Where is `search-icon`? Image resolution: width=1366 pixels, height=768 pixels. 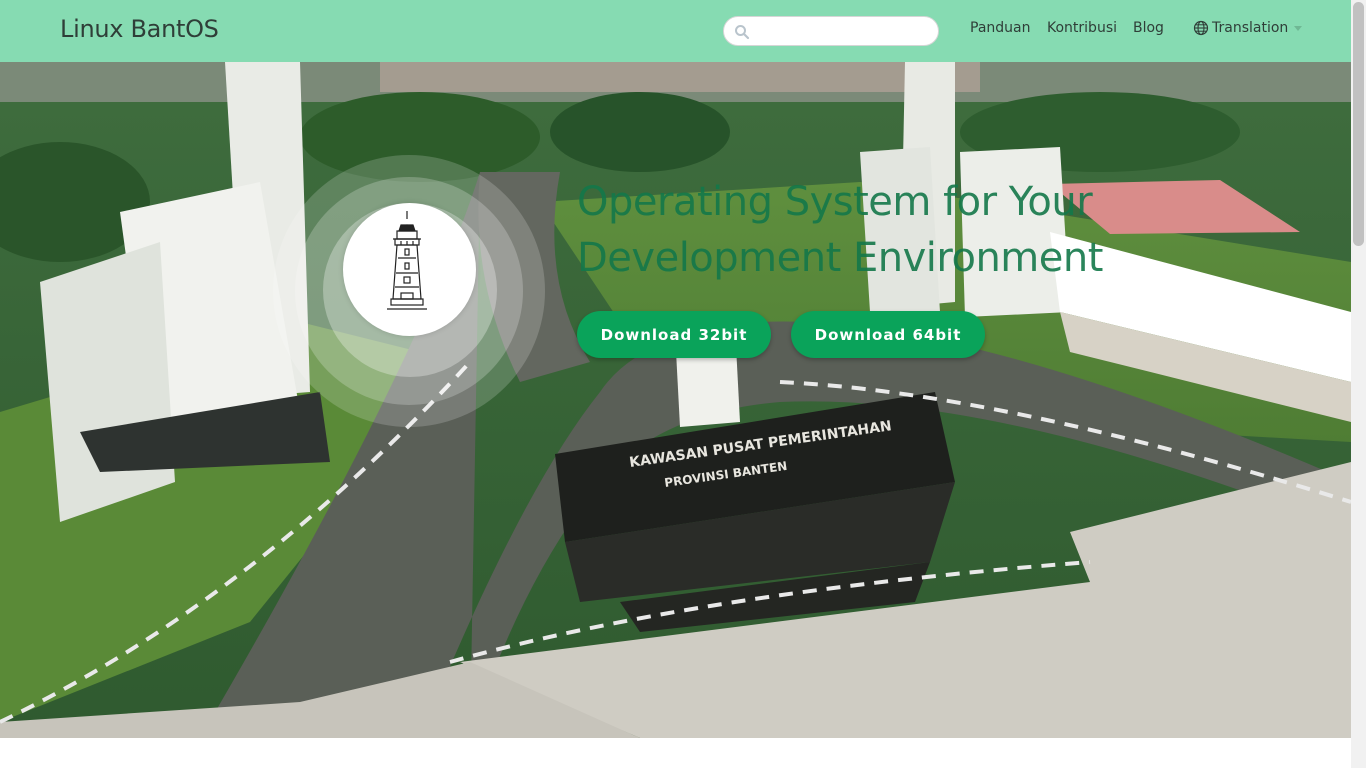 search-icon is located at coordinates (742, 32).